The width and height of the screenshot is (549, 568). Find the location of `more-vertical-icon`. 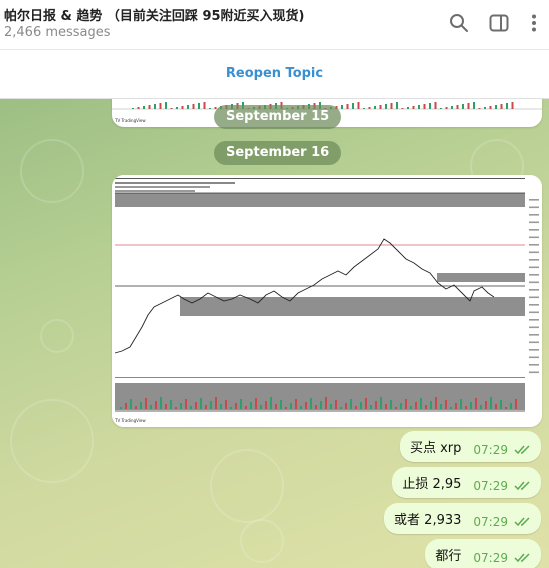

more-vertical-icon is located at coordinates (534, 23).